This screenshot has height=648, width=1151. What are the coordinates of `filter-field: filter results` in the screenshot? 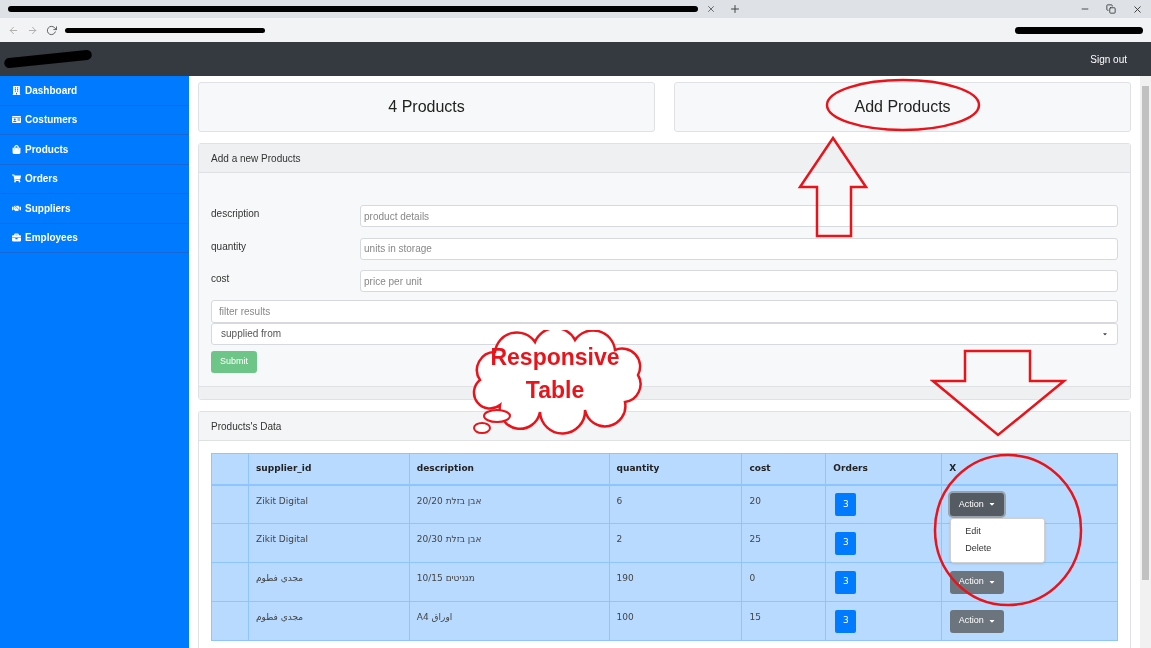 It's located at (665, 311).